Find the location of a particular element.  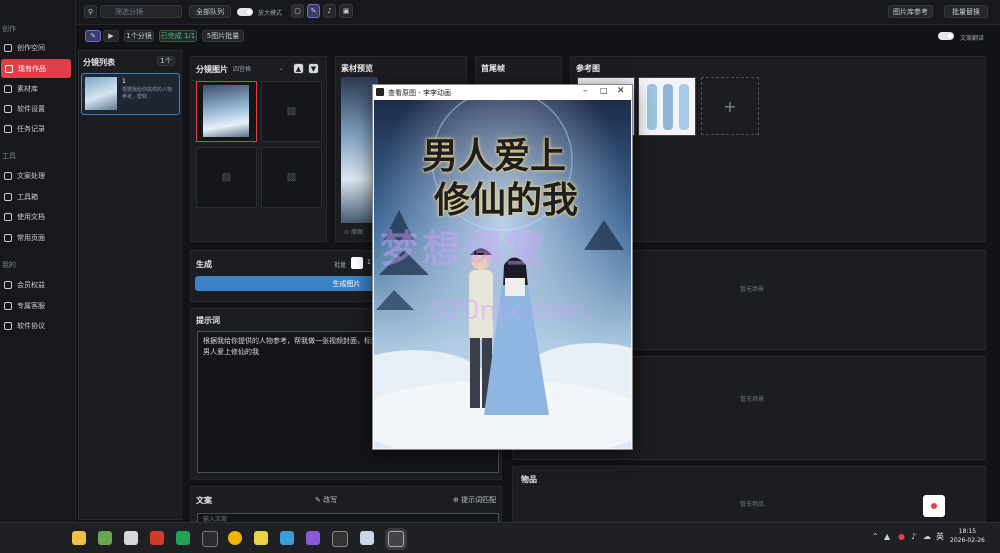

zoom-label: 放大模式 is located at coordinates (270, 13).